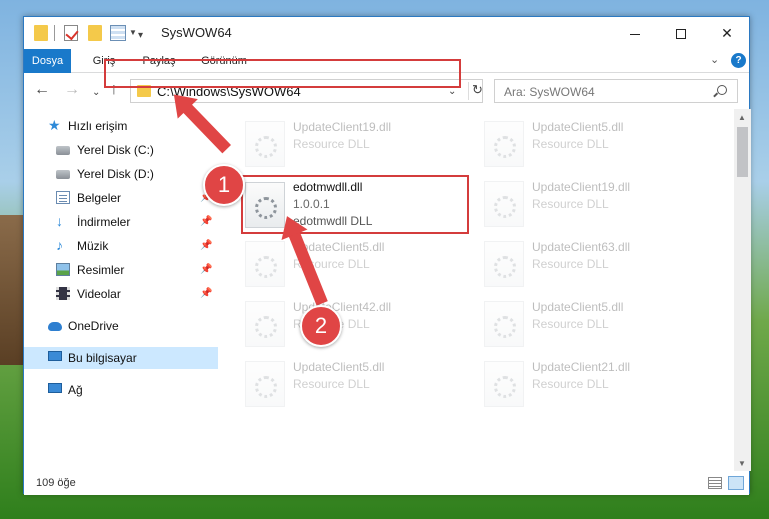 The height and width of the screenshot is (519, 769). I want to click on customize-toolbar-icon: ▾, so click(140, 35).